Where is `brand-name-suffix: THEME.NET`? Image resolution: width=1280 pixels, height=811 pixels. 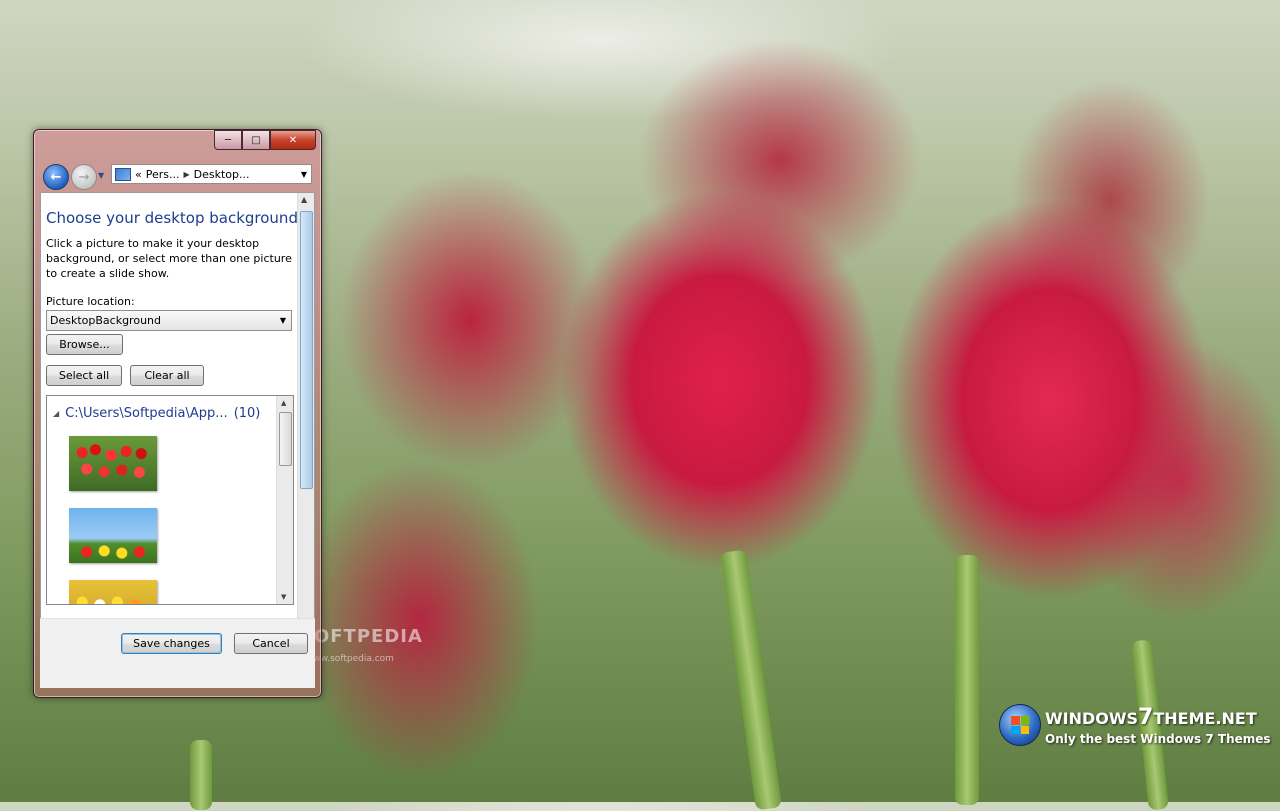
brand-name-suffix: THEME.NET is located at coordinates (1205, 718).